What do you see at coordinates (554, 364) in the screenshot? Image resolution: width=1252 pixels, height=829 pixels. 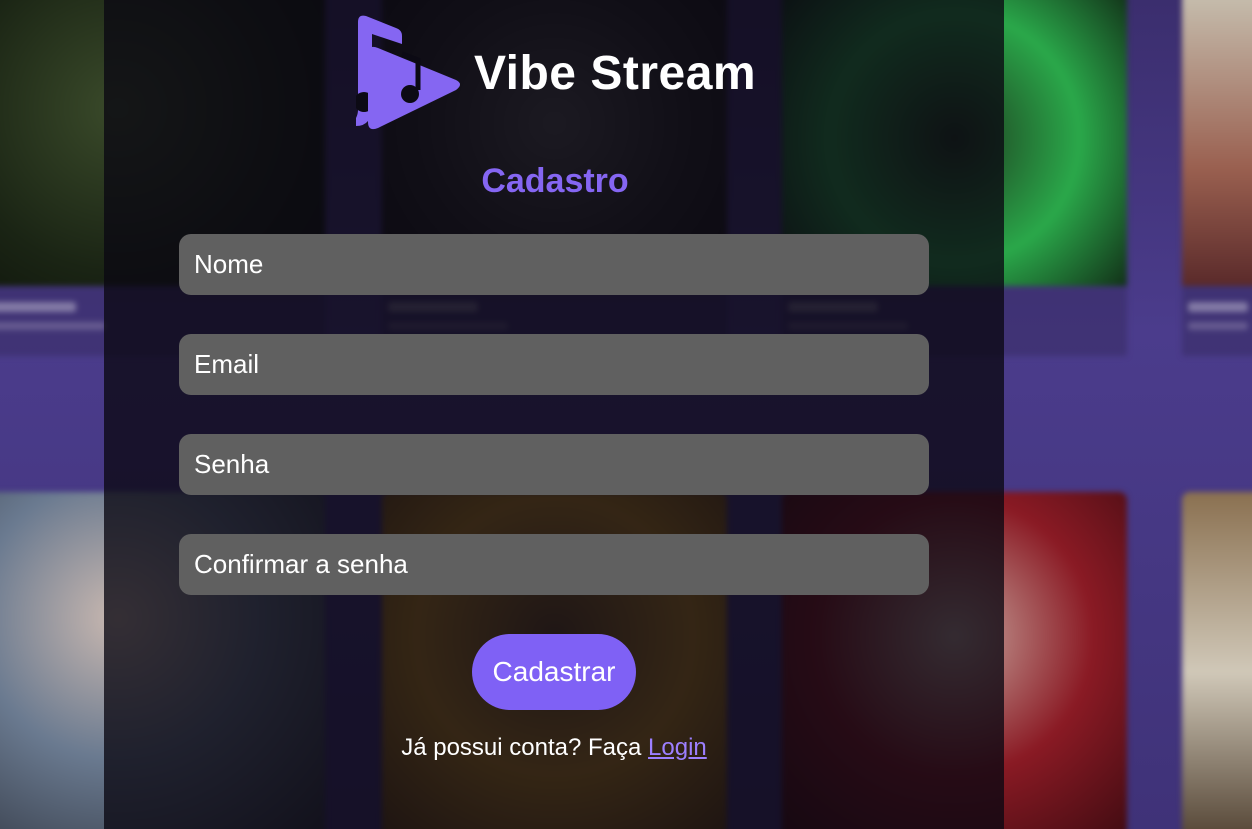 I see `email-field` at bounding box center [554, 364].